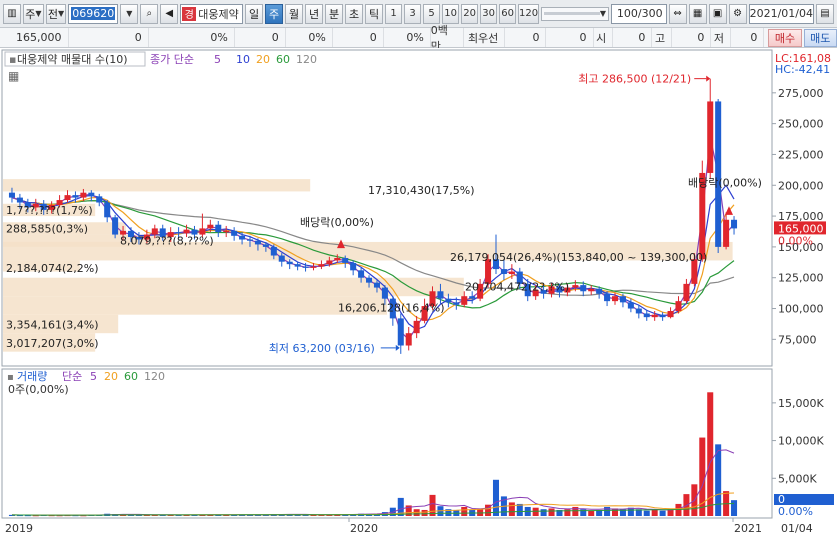 The image size is (837, 537). Describe the element at coordinates (254, 13) in the screenshot. I see `period-day-button: 일` at that location.